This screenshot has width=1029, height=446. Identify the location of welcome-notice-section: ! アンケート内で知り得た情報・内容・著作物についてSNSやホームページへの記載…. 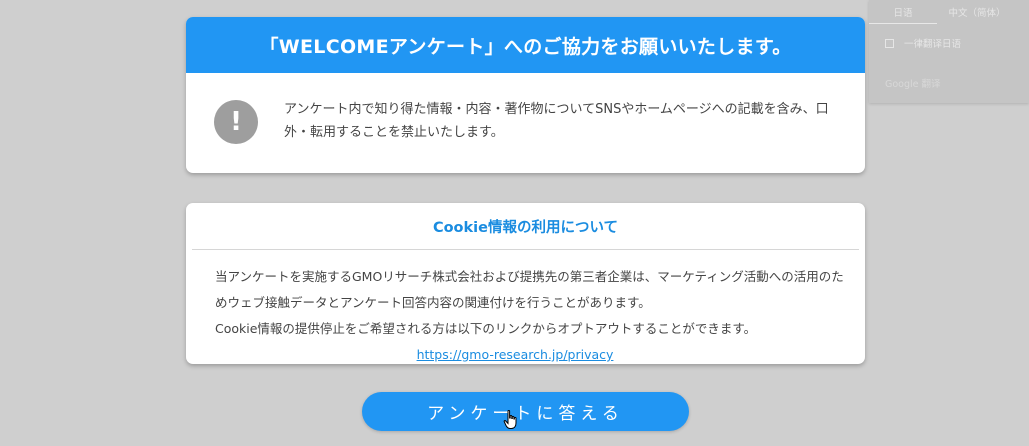
(525, 123).